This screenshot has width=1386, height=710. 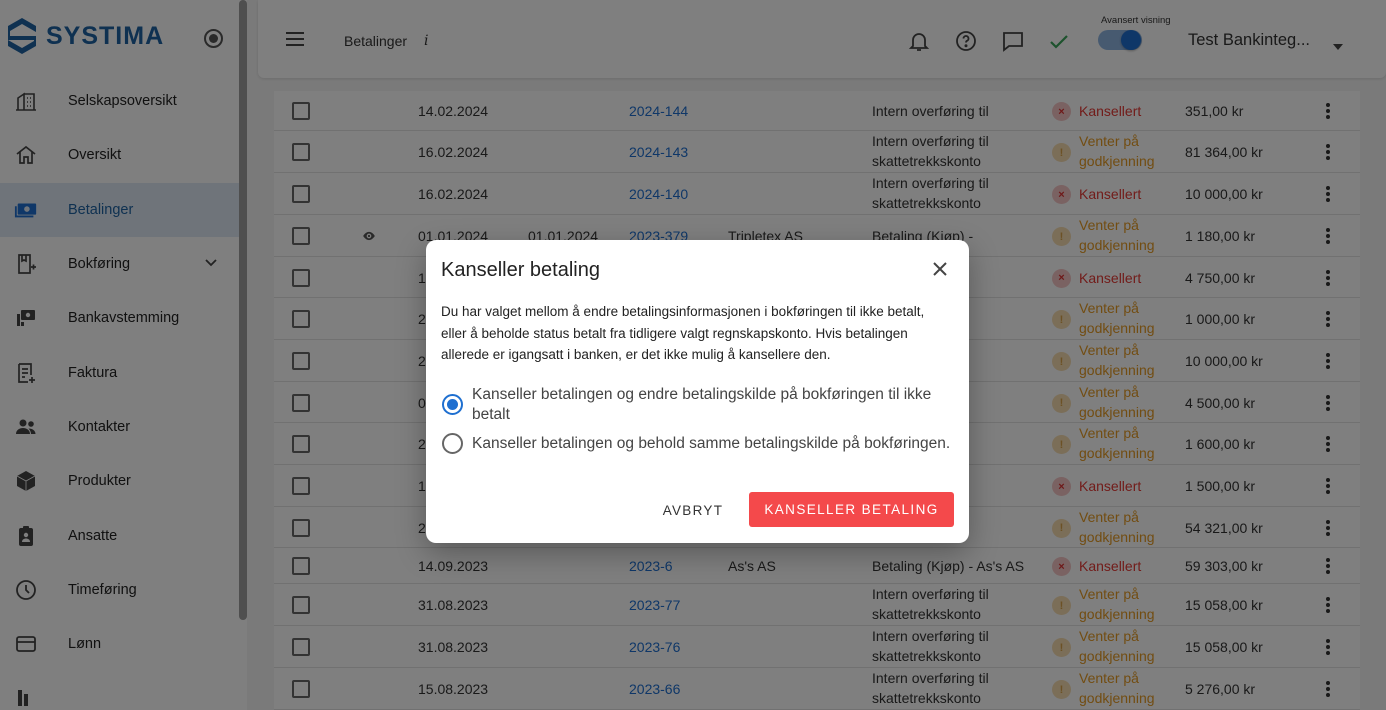 What do you see at coordinates (452, 443) in the screenshot?
I see `radio-option-keep-source` at bounding box center [452, 443].